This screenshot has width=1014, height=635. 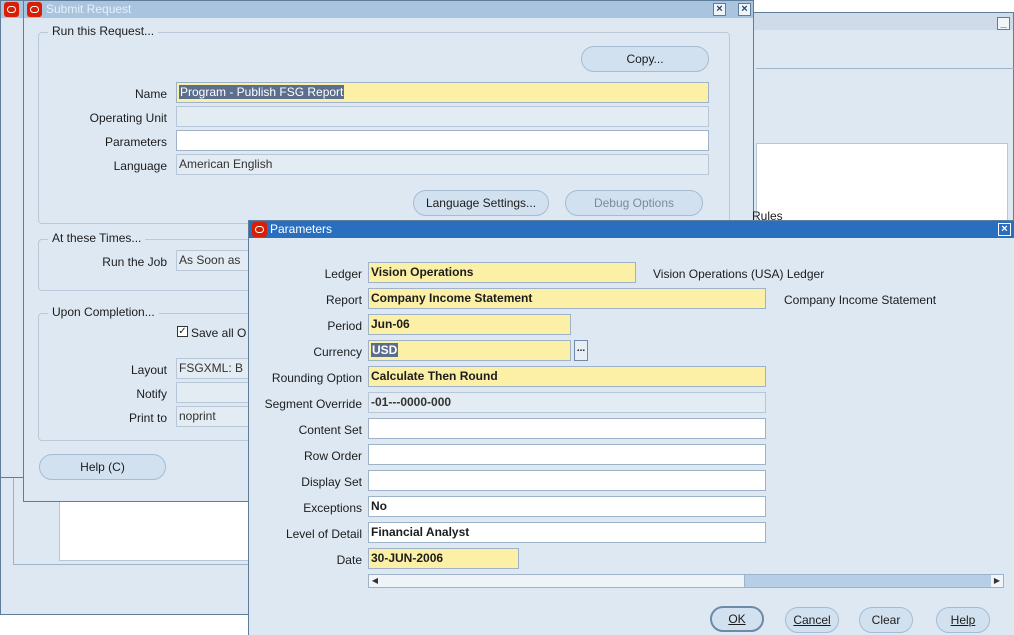 I want to click on horizontal-scrollbar: ◀ ▶, so click(x=686, y=581).